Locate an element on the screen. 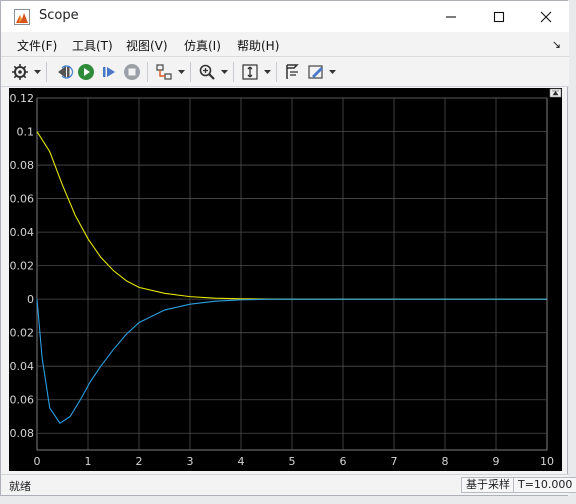 The width and height of the screenshot is (576, 504). menu-view: 视图(V) is located at coordinates (147, 45).